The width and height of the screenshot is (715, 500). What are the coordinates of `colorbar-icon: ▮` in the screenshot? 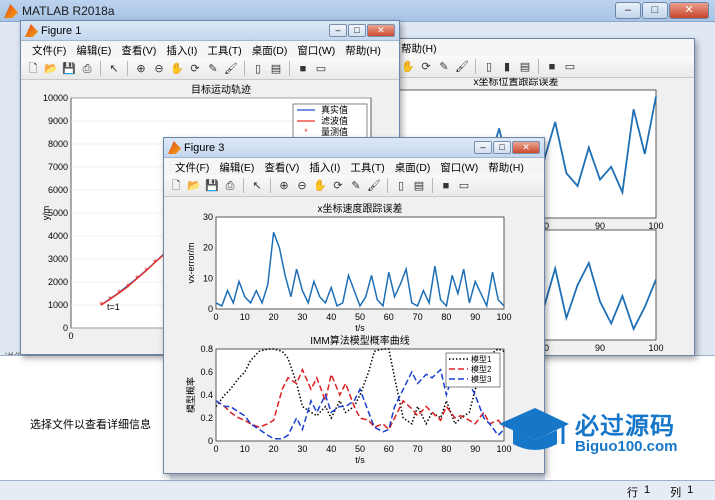 It's located at (507, 67).